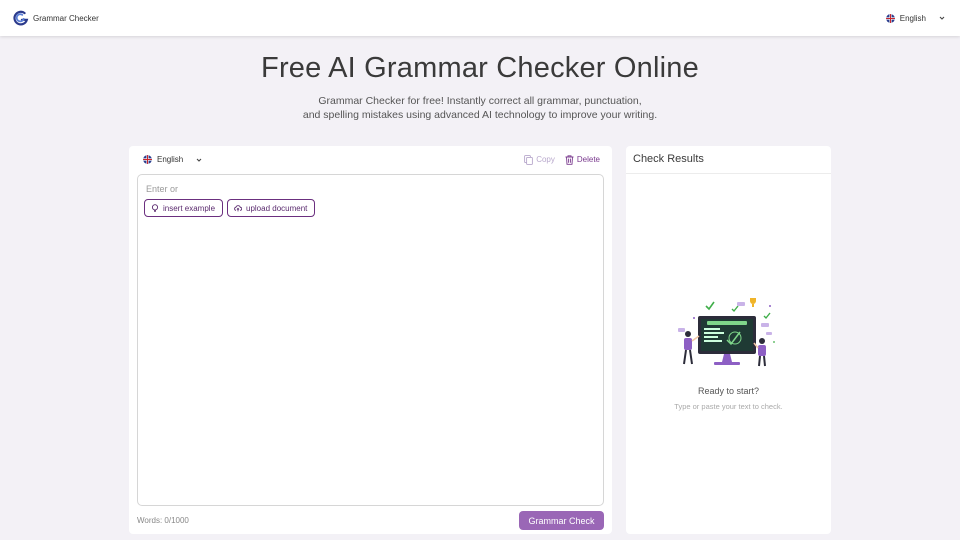 Image resolution: width=960 pixels, height=540 pixels. I want to click on copy-label: Copy, so click(545, 159).